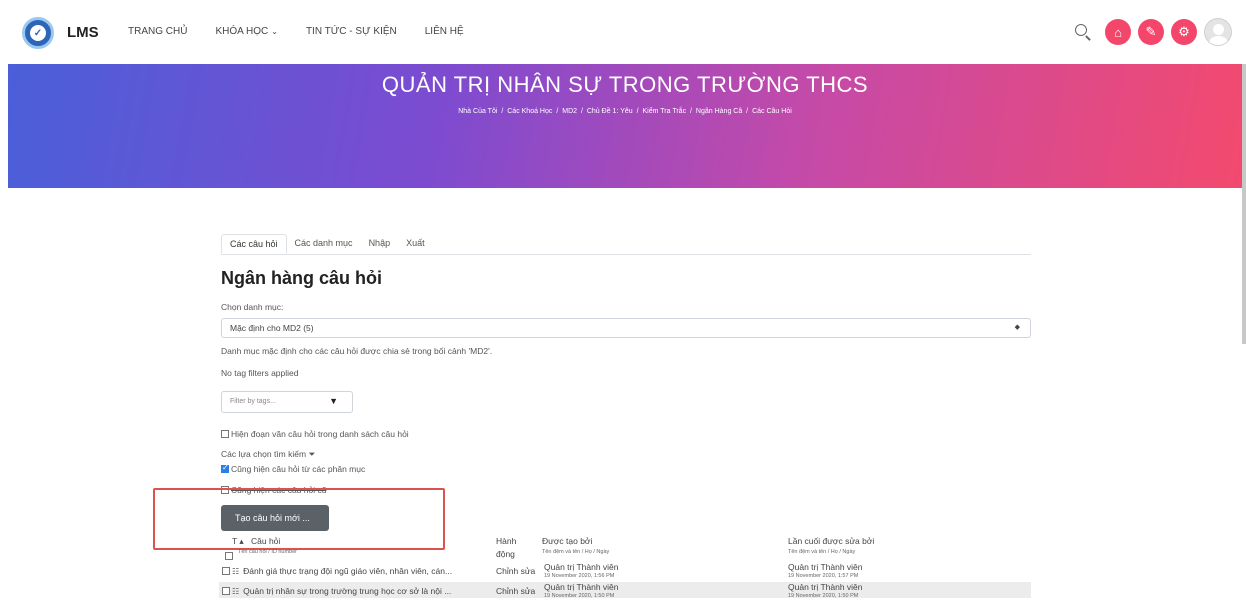  Describe the element at coordinates (831, 541) in the screenshot. I see `col-modified-header: Lần cuối được sửa bởi` at that location.